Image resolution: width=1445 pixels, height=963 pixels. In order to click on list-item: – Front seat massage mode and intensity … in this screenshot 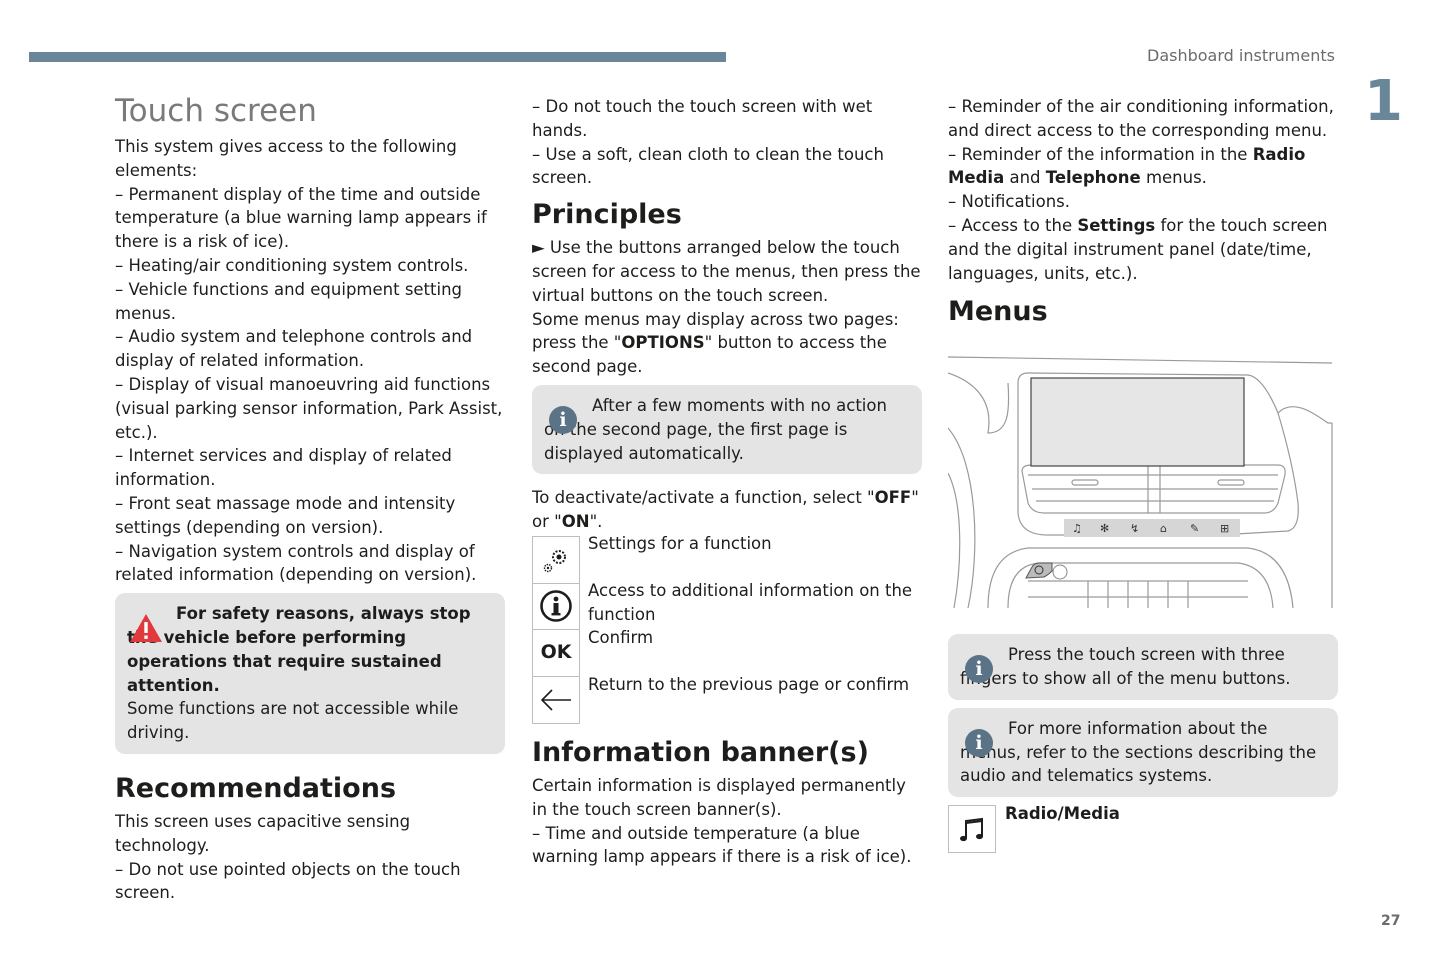, I will do `click(285, 515)`.